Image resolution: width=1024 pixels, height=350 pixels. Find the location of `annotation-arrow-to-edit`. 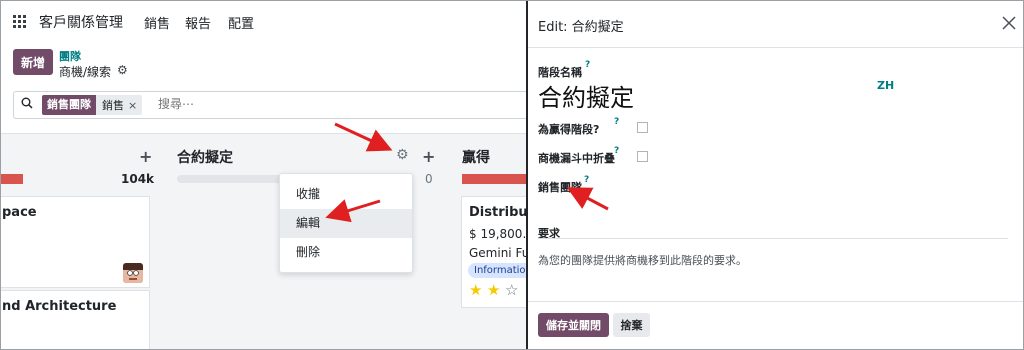

annotation-arrow-to-edit is located at coordinates (353, 211).